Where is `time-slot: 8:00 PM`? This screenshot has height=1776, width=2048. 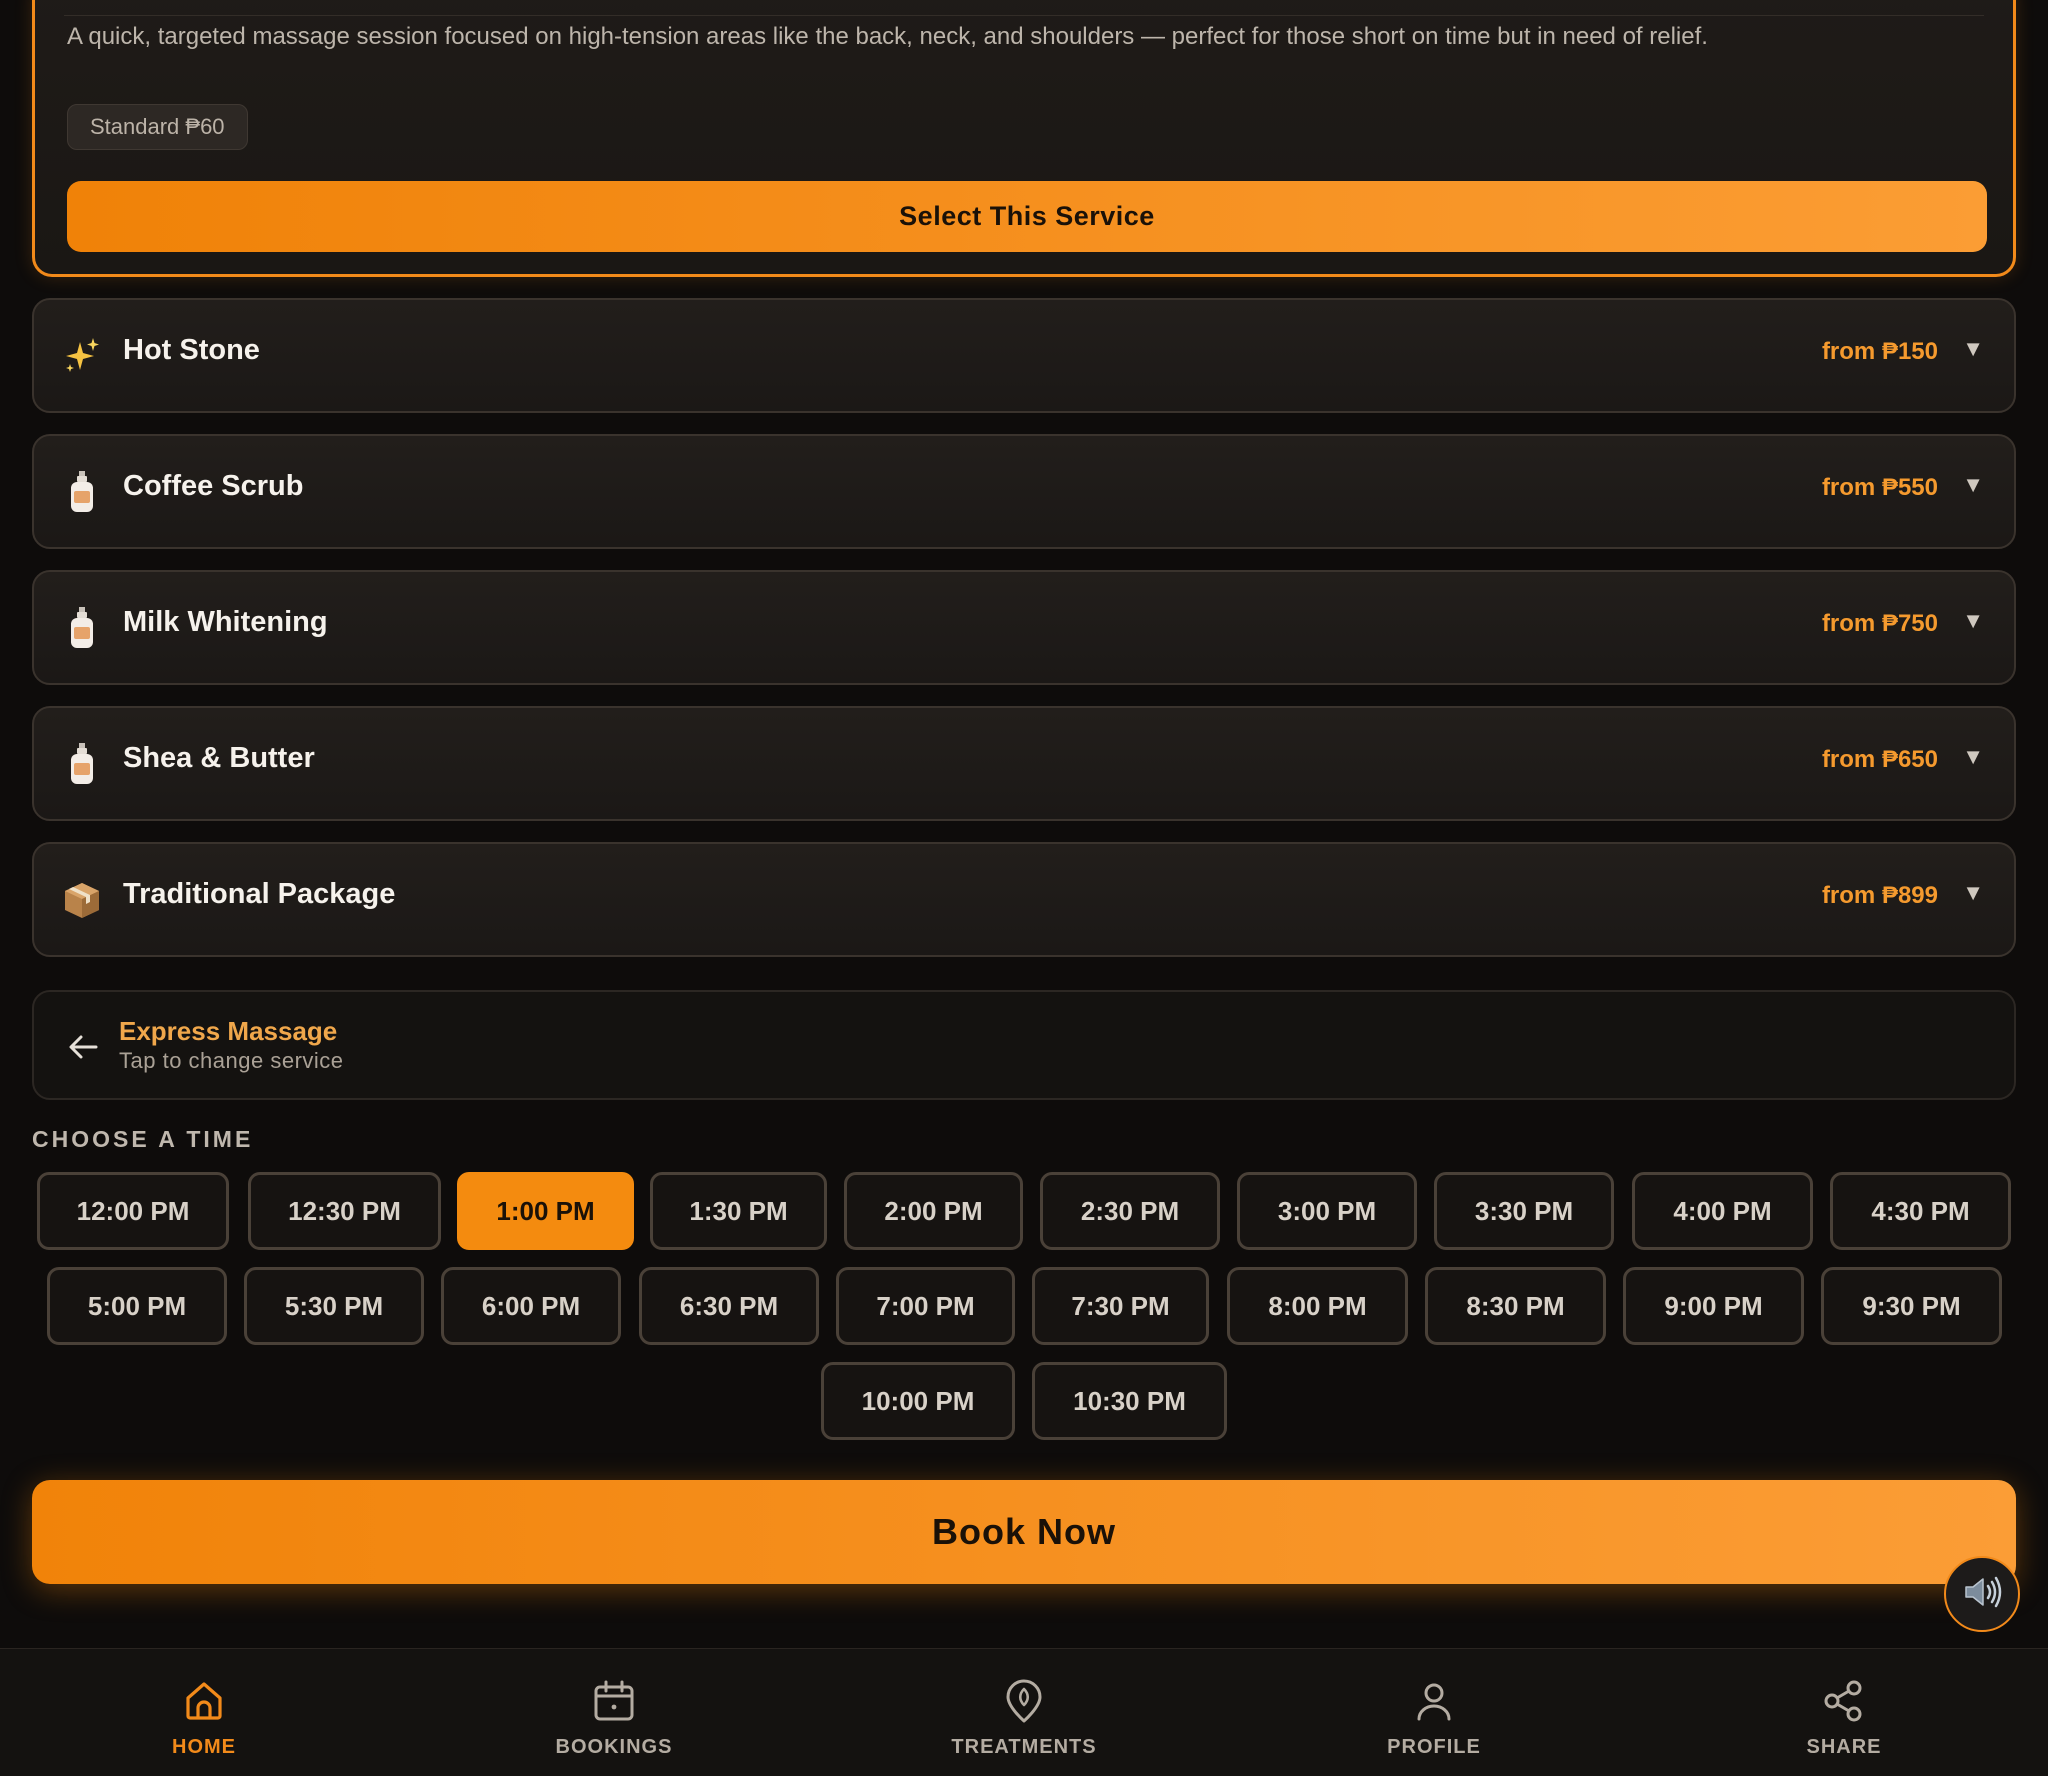
time-slot: 8:00 PM is located at coordinates (1317, 1306).